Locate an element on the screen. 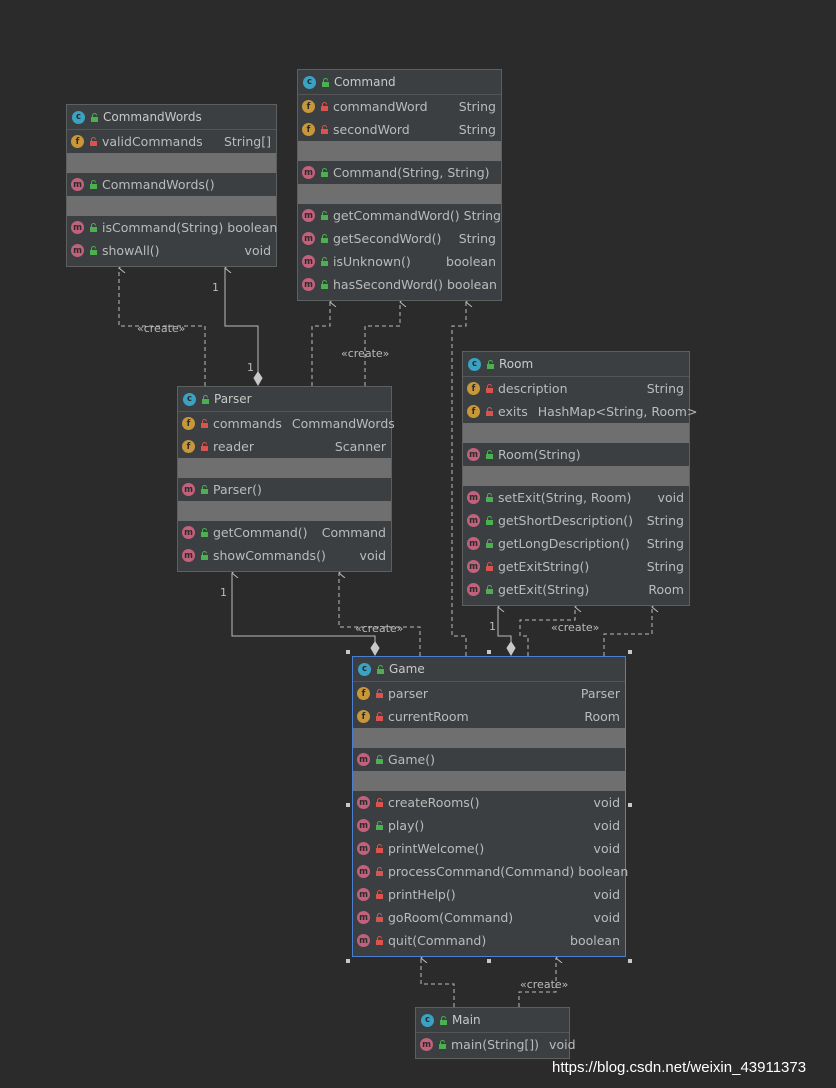 This screenshot has width=836, height=1088. constructor-row: m Game() is located at coordinates (489, 759).